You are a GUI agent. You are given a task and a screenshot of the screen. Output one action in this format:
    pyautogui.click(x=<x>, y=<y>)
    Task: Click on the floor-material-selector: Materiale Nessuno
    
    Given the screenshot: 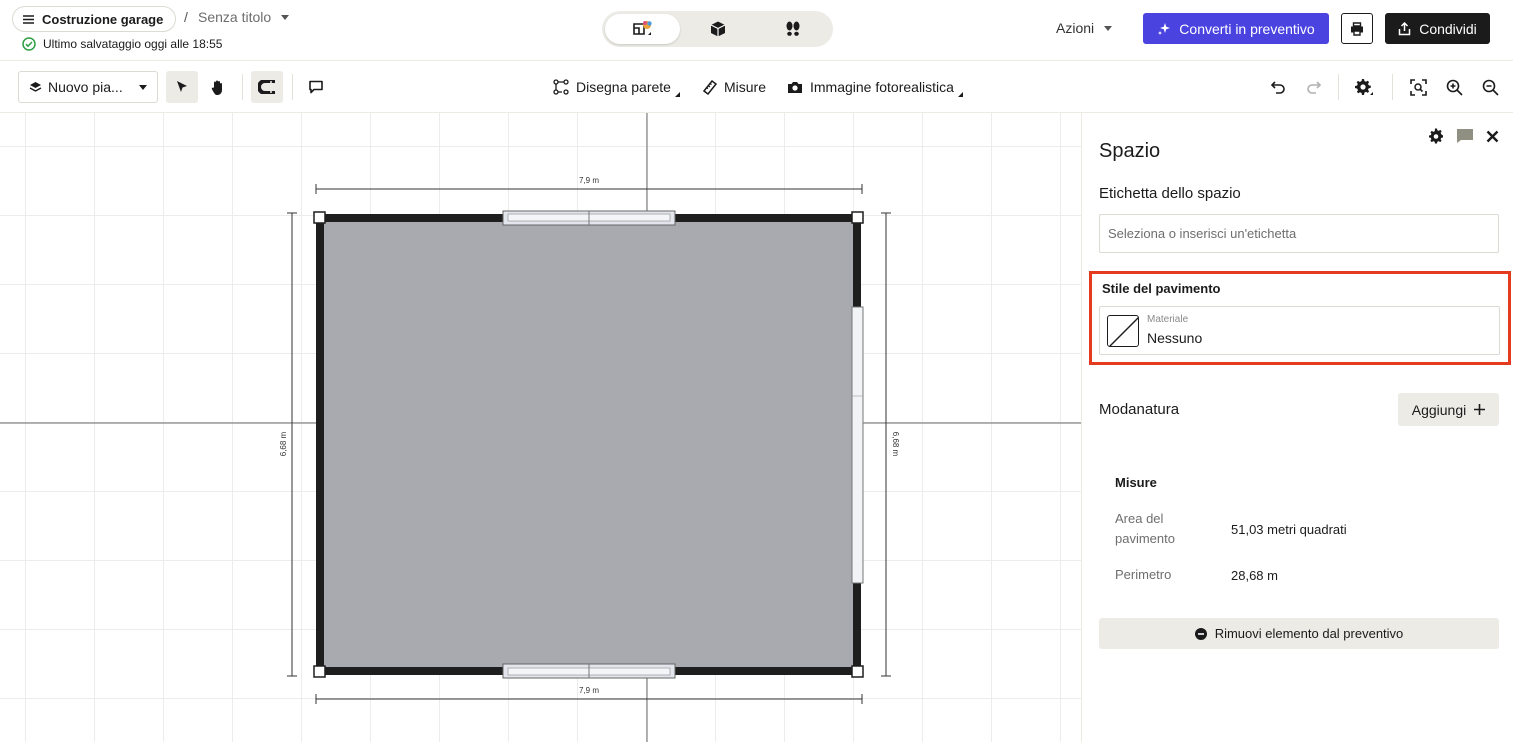 What is the action you would take?
    pyautogui.click(x=1299, y=330)
    